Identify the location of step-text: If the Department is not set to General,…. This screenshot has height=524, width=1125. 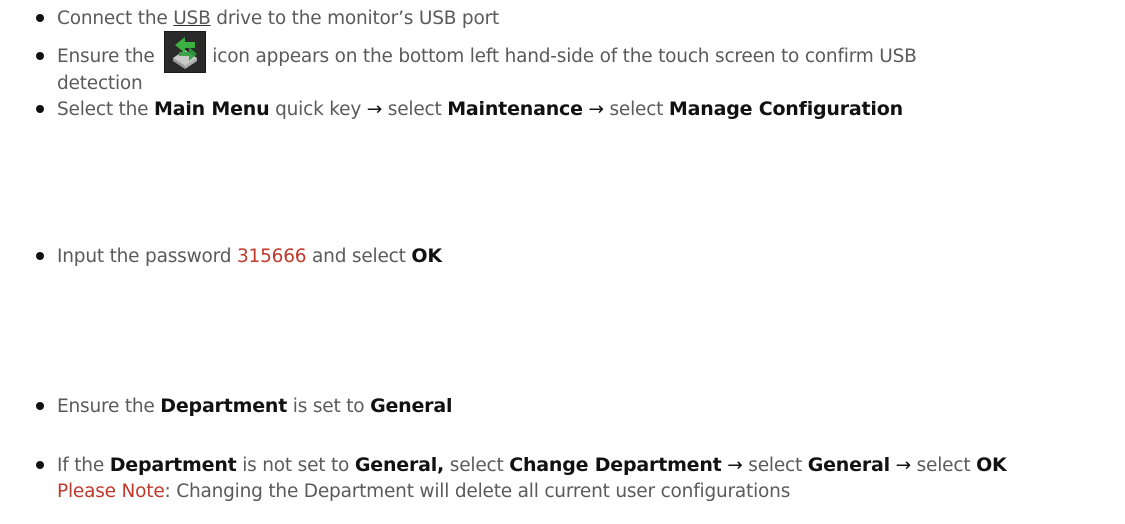
(586, 465).